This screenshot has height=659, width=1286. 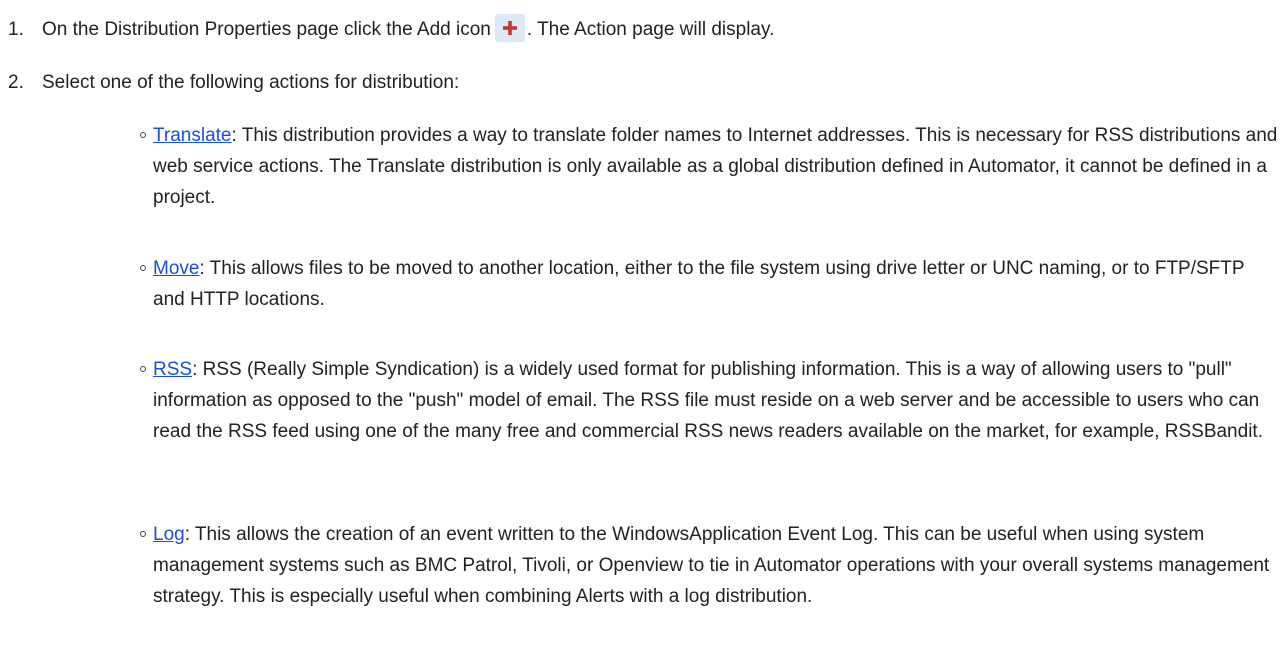 I want to click on plus-icon, so click(x=509, y=28).